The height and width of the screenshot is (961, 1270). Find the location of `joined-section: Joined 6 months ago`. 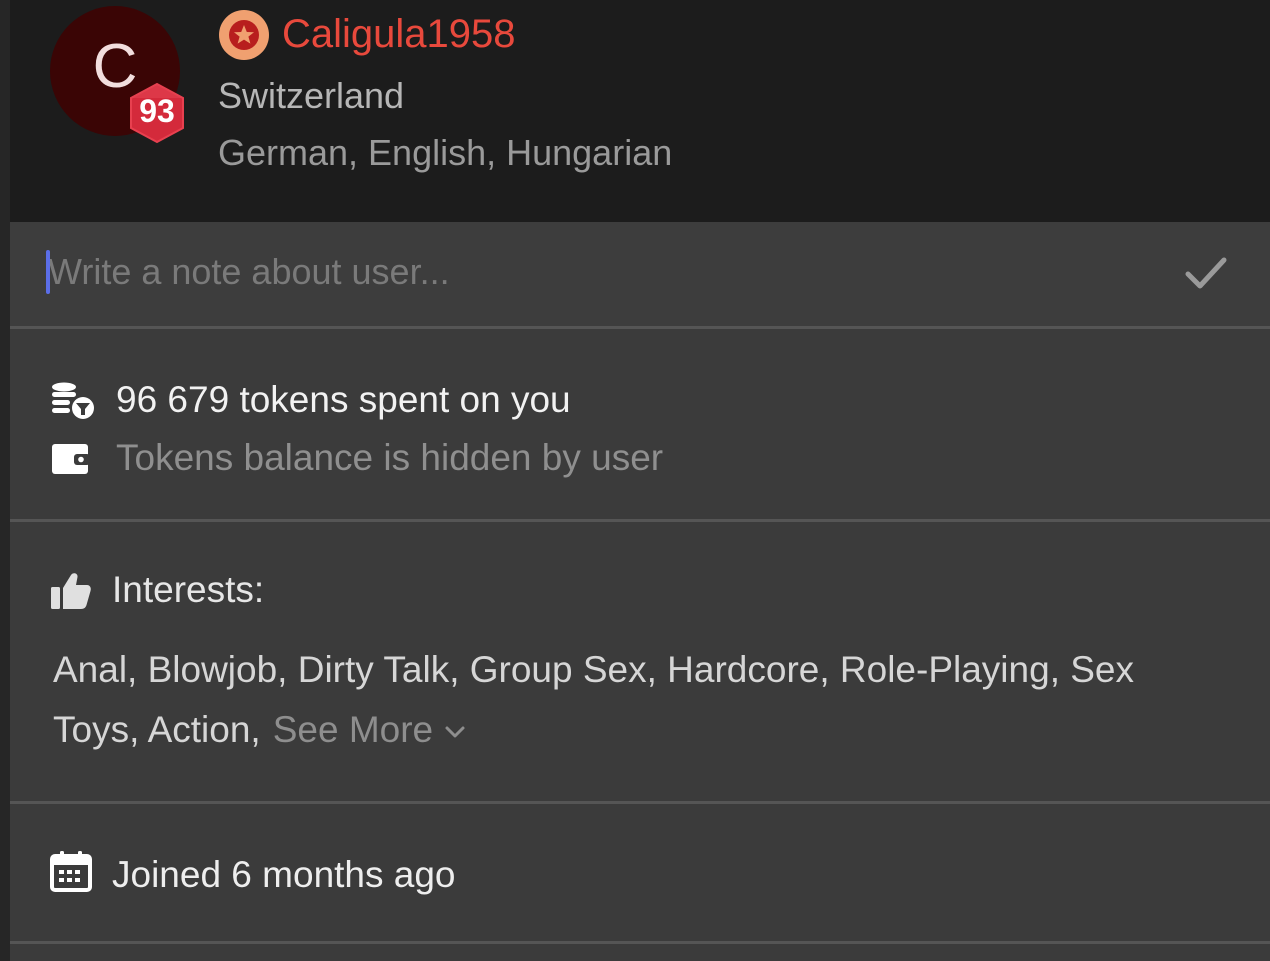

joined-section: Joined 6 months ago is located at coordinates (640, 872).